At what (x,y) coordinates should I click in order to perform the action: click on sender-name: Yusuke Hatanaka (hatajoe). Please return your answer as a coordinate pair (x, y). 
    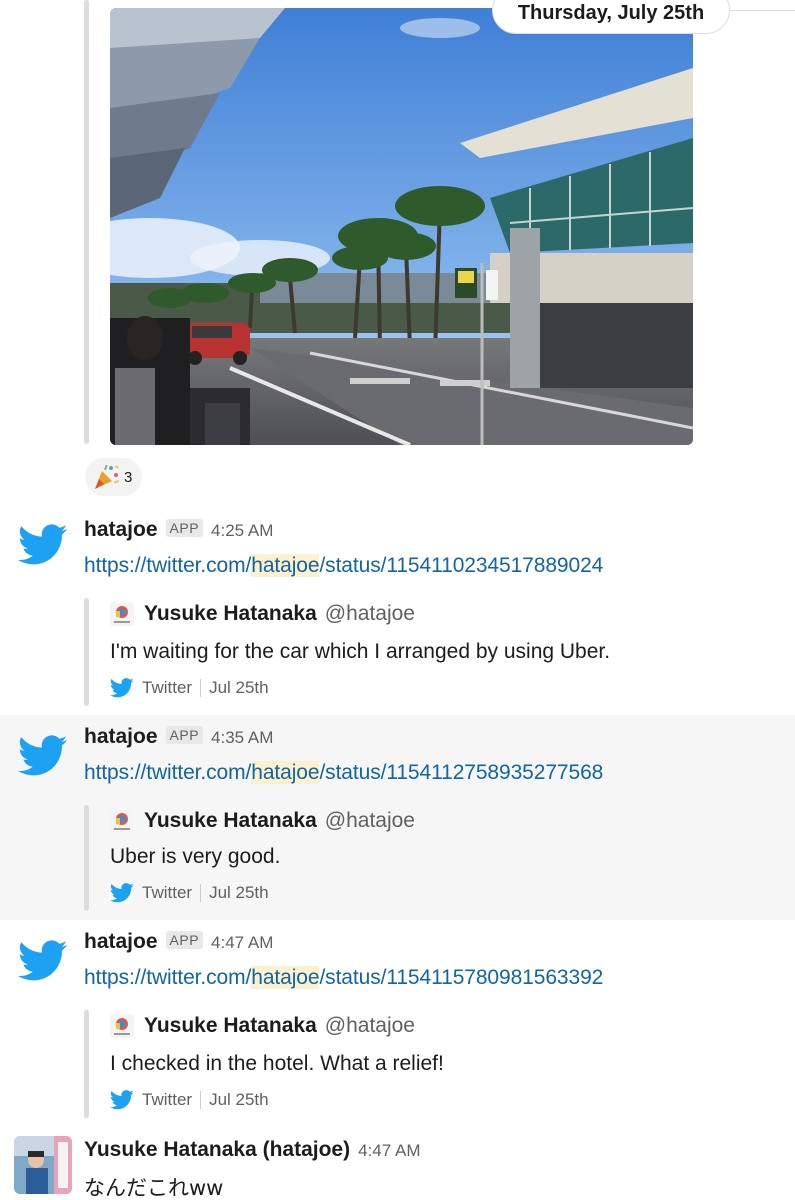
    Looking at the image, I should click on (217, 1150).